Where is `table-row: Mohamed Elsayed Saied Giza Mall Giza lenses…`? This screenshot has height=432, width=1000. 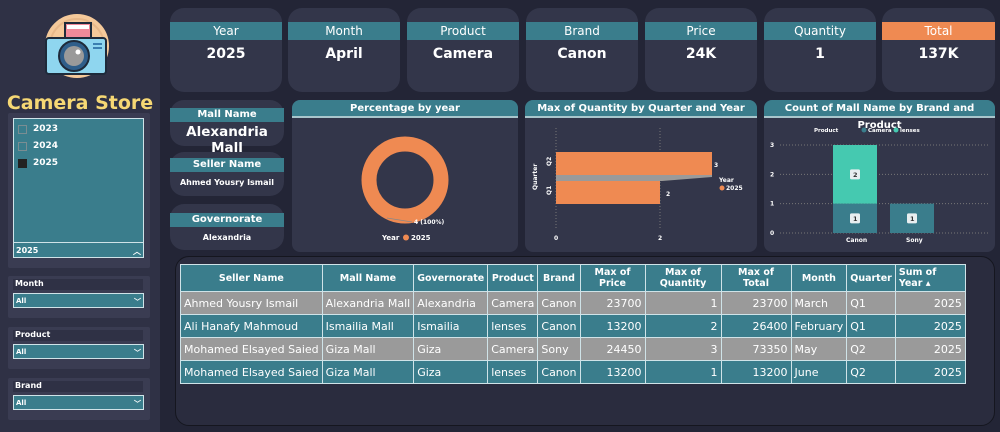
table-row: Mohamed Elsayed Saied Giza Mall Giza lenses… is located at coordinates (573, 372).